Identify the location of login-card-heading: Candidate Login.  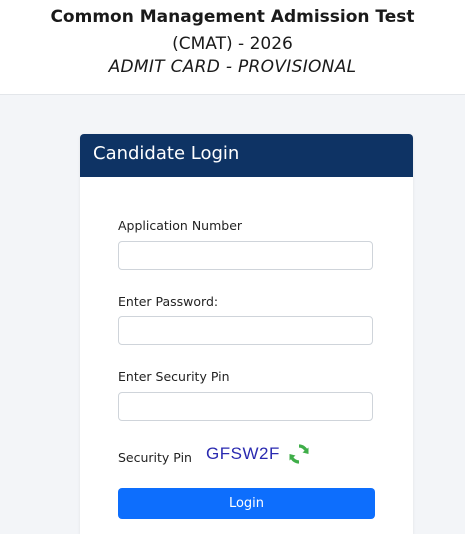
(246, 155).